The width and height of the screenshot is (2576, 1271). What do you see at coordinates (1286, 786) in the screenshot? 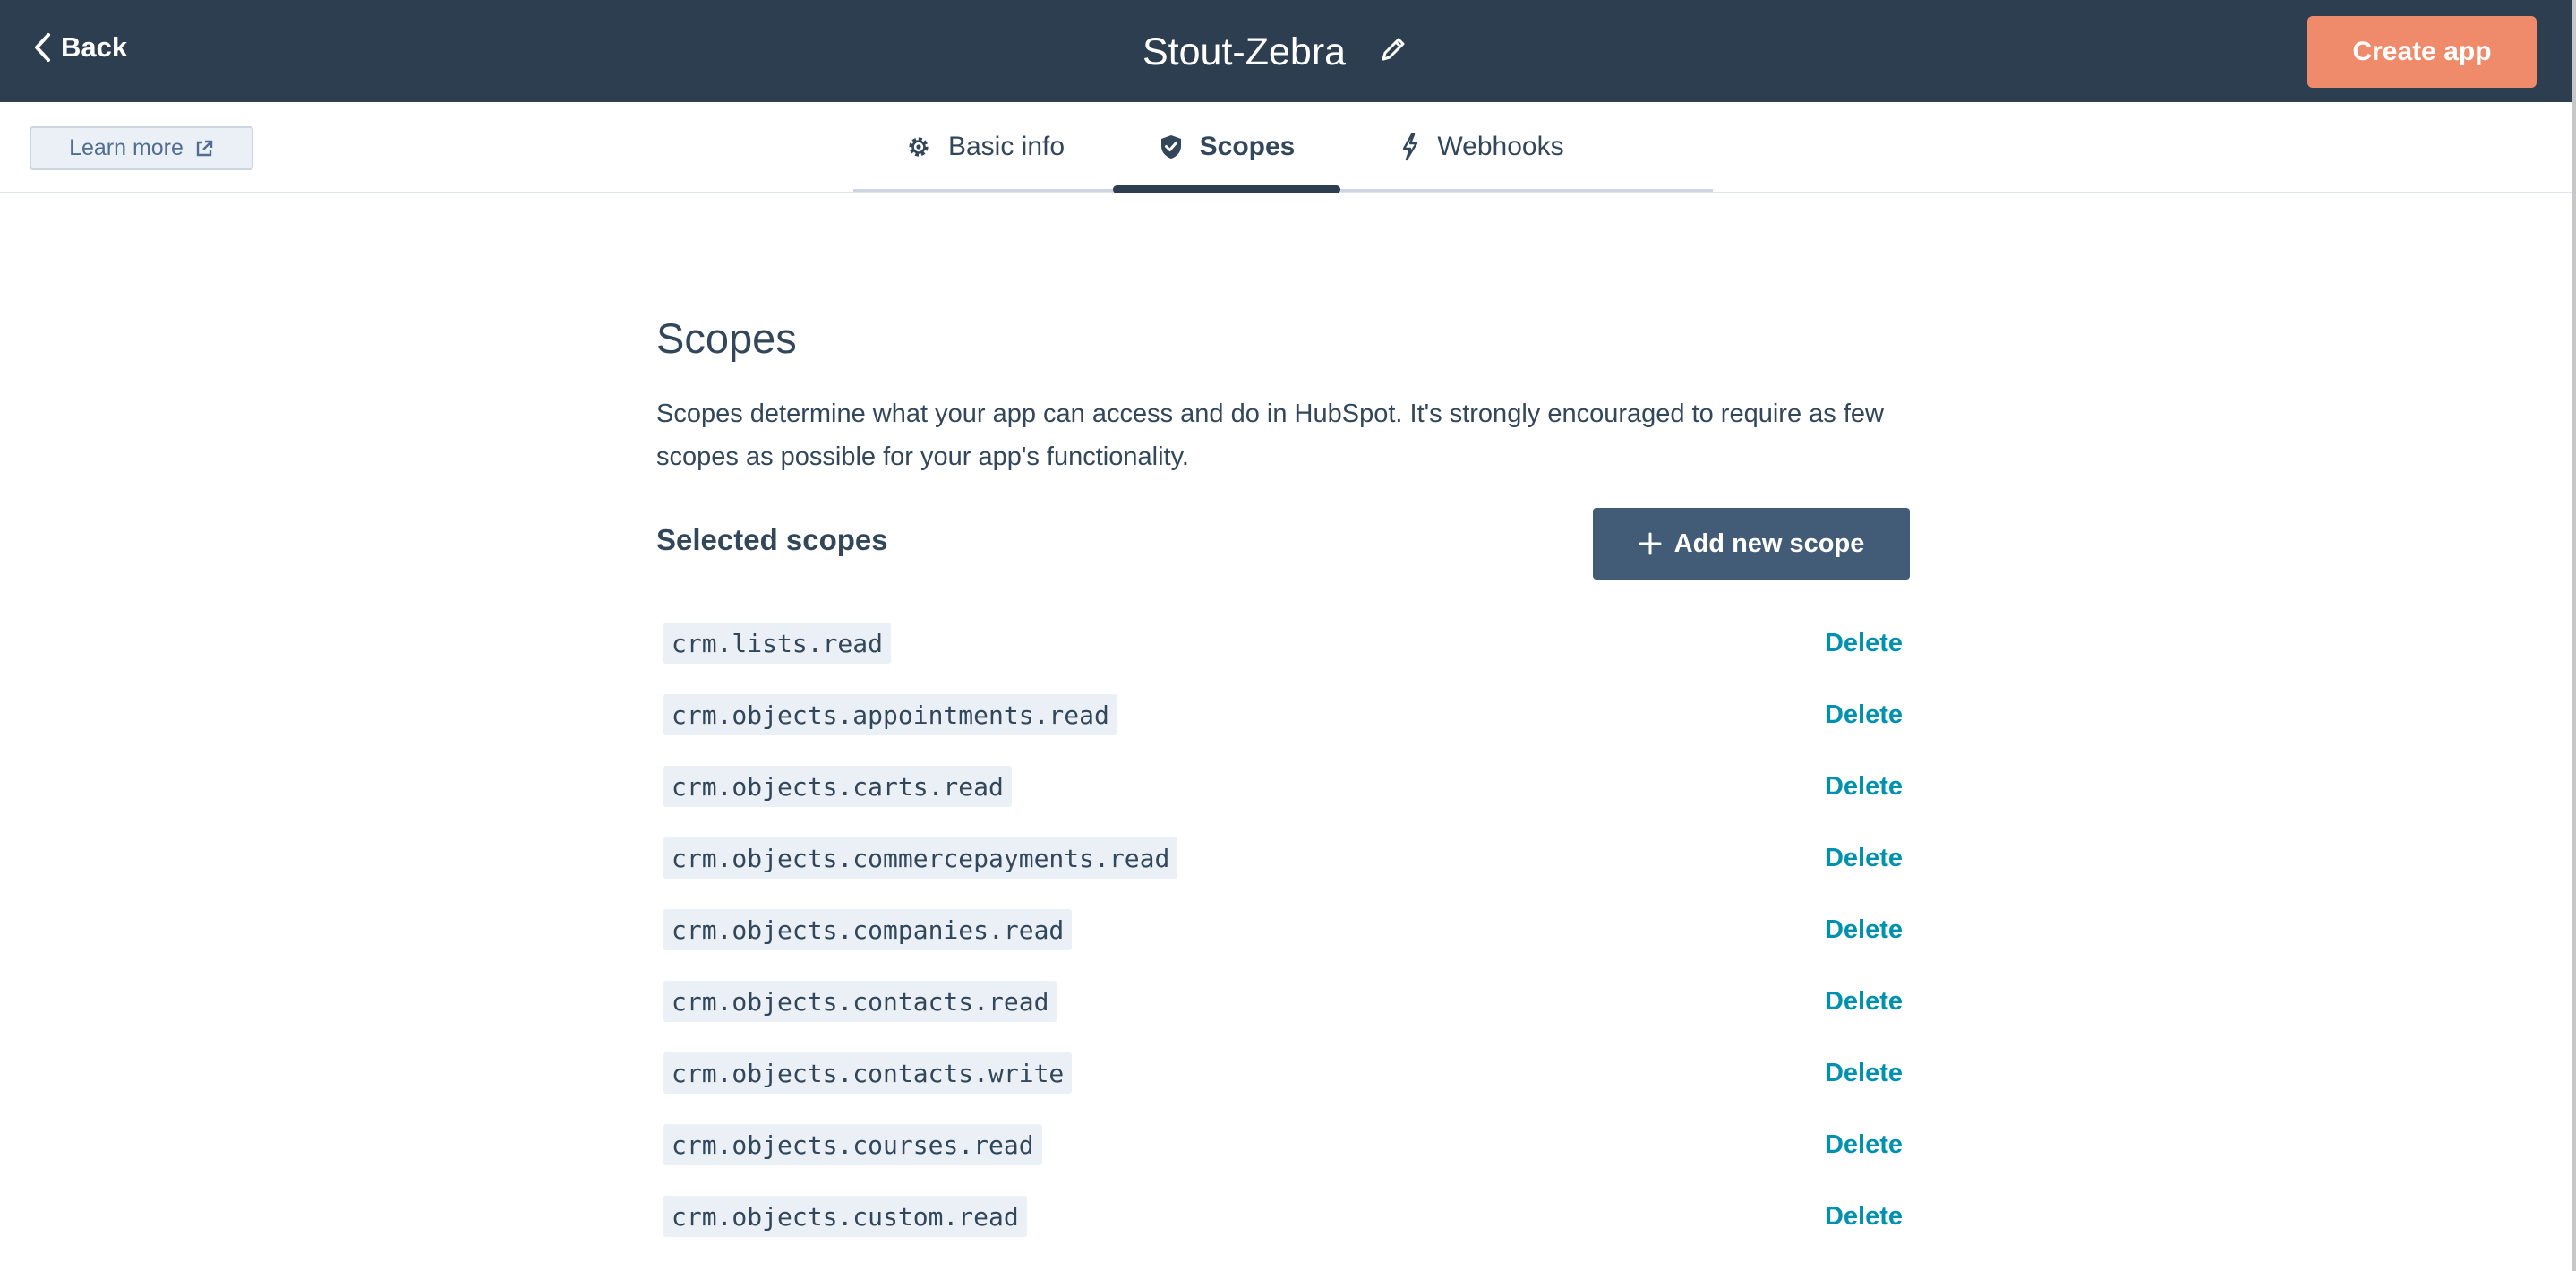
I see `scope-row: crm.objects.carts.read Delete` at bounding box center [1286, 786].